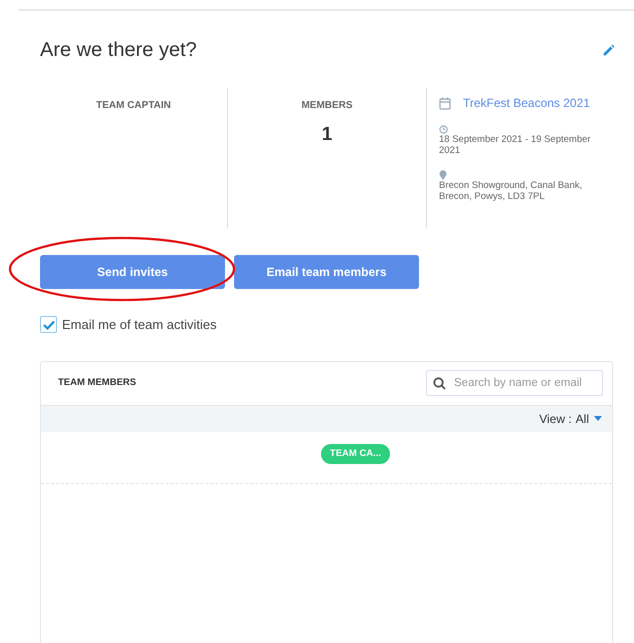 The image size is (634, 643). I want to click on search-icon, so click(439, 383).